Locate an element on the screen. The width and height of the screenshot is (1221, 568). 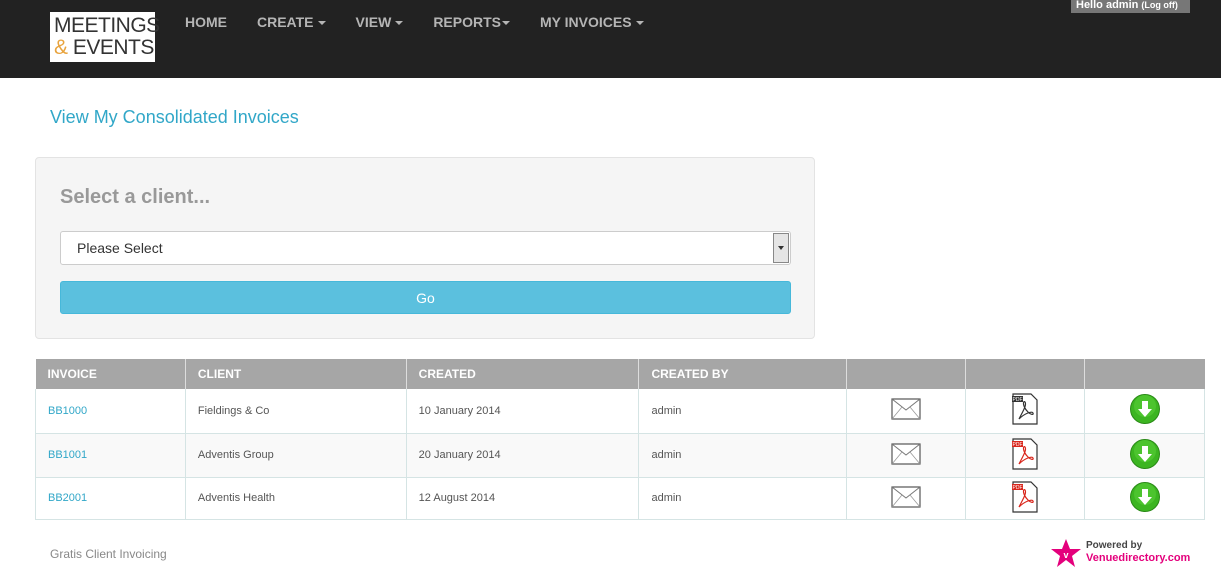
user-badge: Hello admin (Log off) is located at coordinates (1130, 6).